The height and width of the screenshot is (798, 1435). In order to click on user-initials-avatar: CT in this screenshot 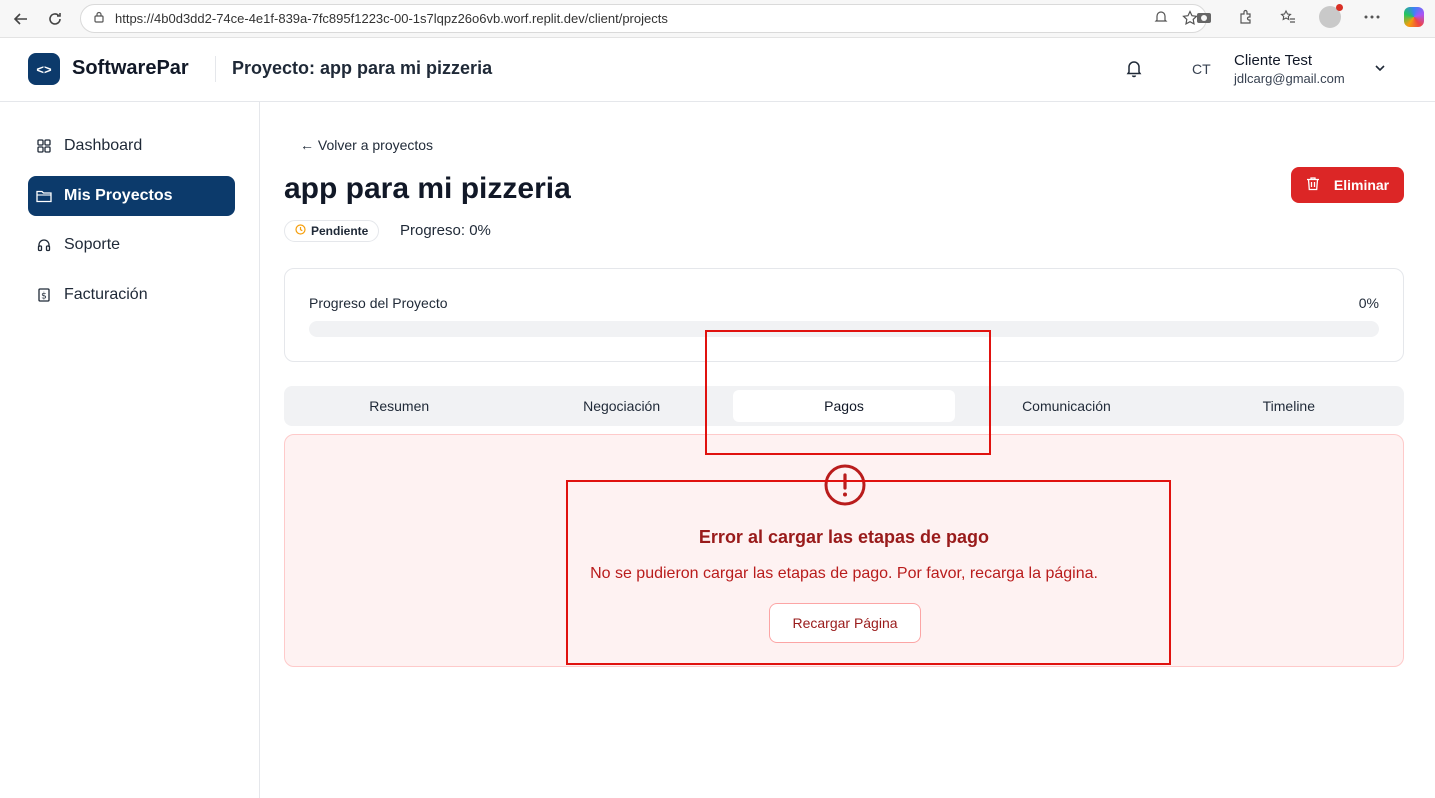, I will do `click(1201, 69)`.